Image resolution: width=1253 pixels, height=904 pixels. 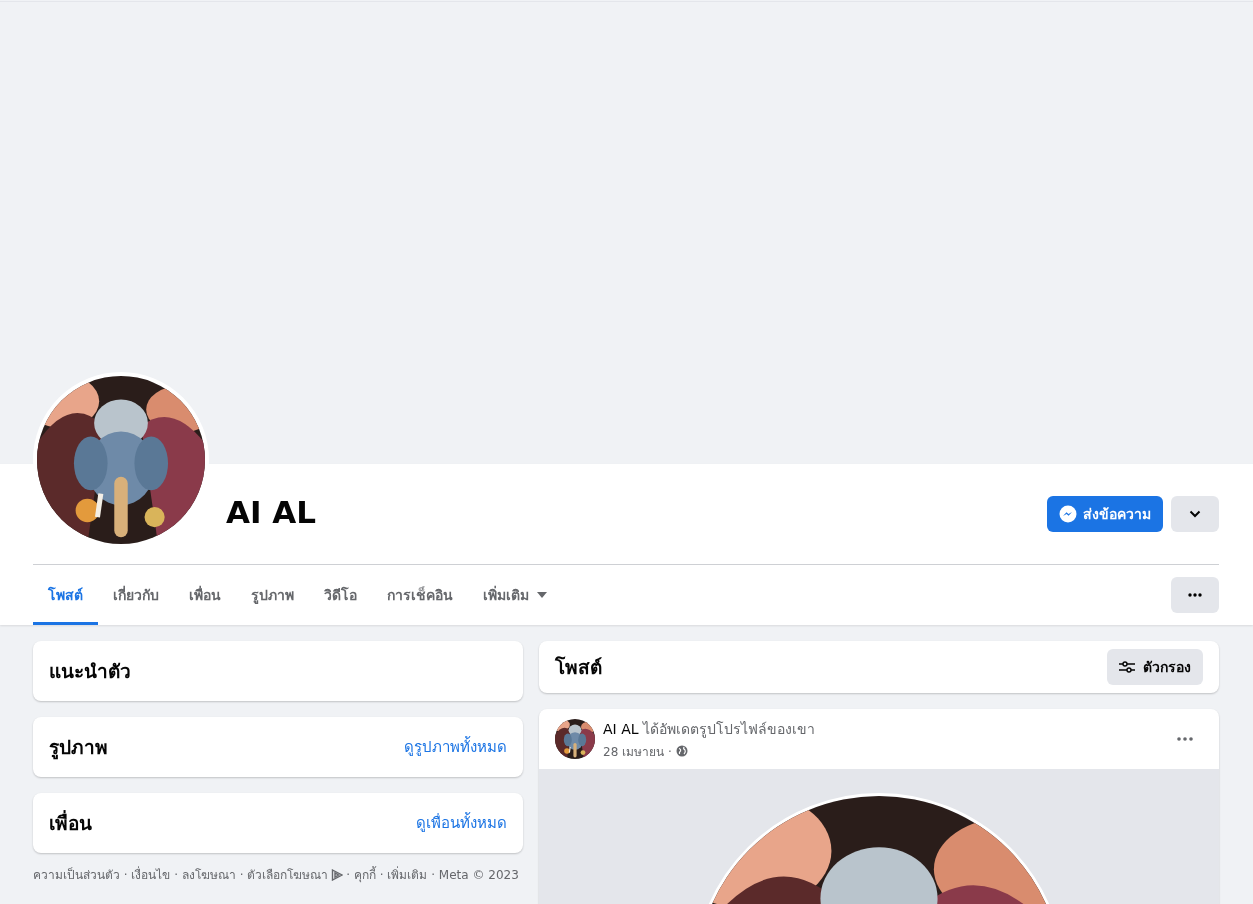 What do you see at coordinates (515, 595) in the screenshot?
I see `profile-tab: เพิ่มเติม` at bounding box center [515, 595].